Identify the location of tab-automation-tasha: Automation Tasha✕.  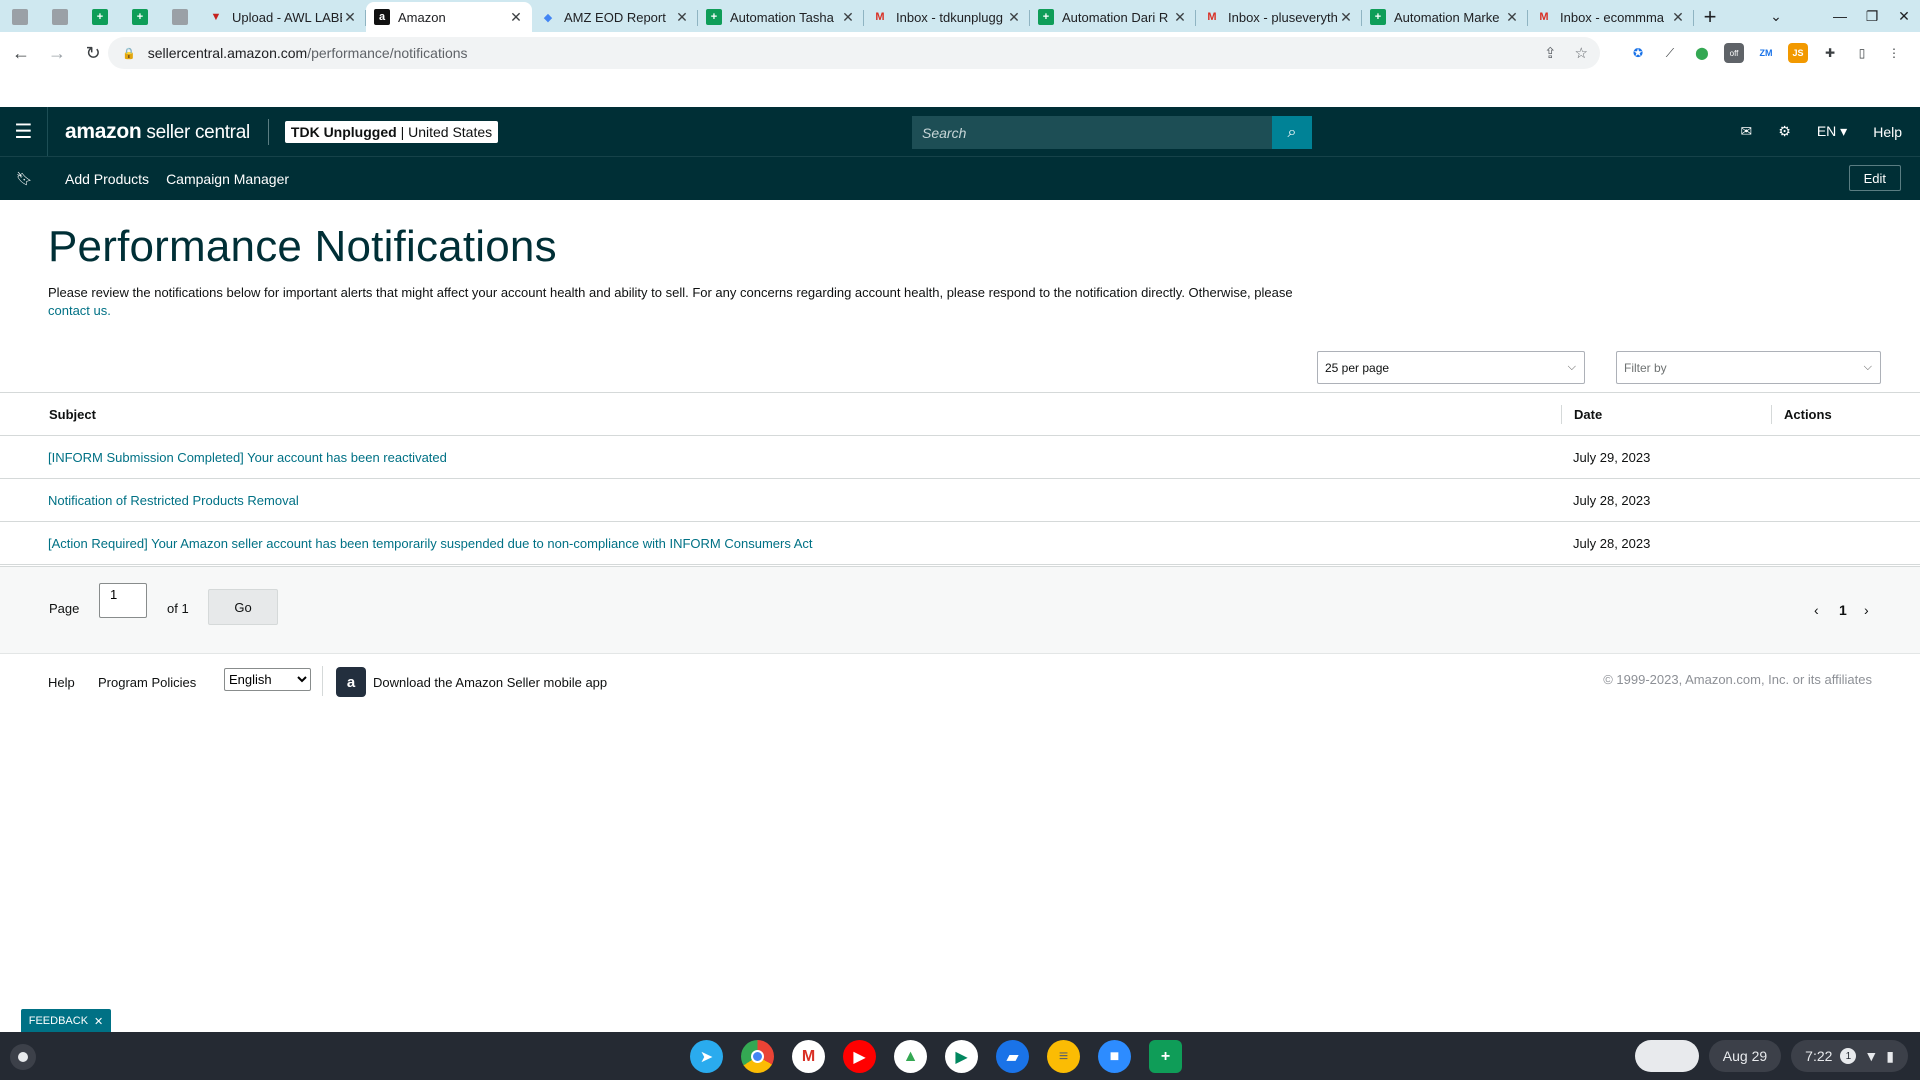
(781, 17).